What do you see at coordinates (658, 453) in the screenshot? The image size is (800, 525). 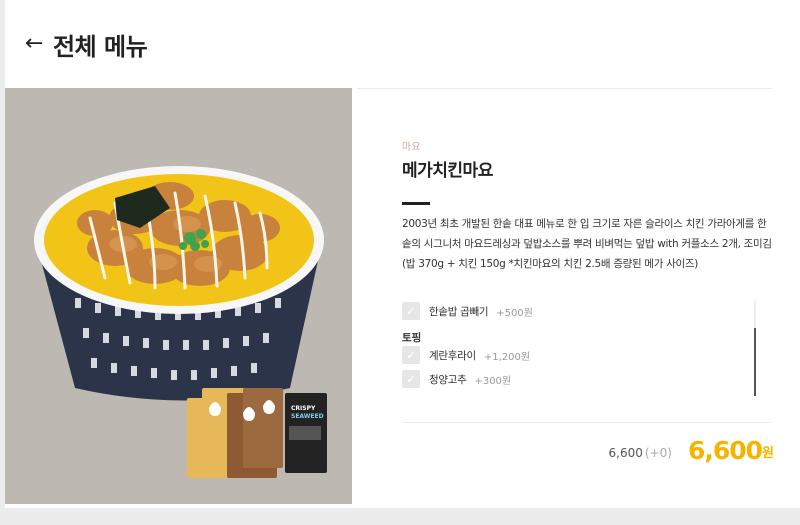 I see `extra-price: (+0)` at bounding box center [658, 453].